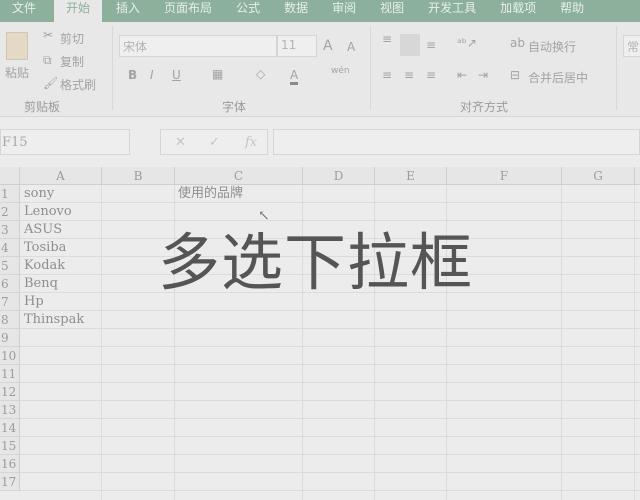  What do you see at coordinates (10, 194) in the screenshot?
I see `row-header-1: 1` at bounding box center [10, 194].